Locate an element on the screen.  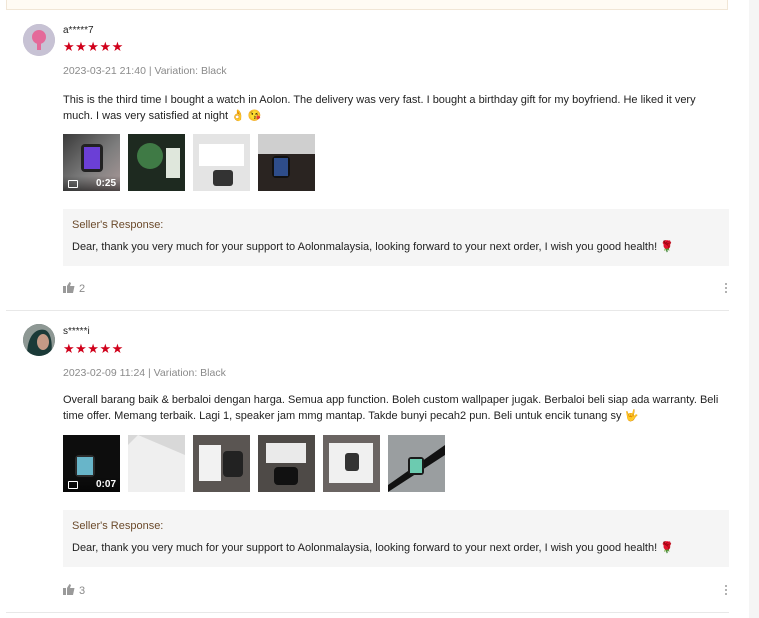
review-meta: 2023-02-09 11:24 | Variation: Black is located at coordinates (144, 373).